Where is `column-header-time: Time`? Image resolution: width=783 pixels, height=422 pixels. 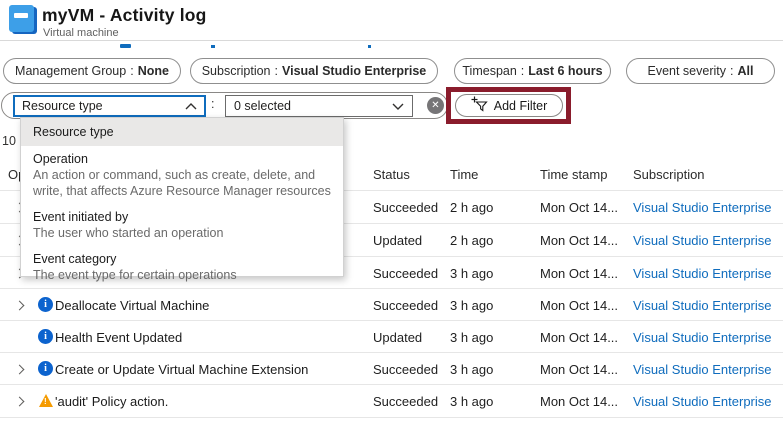
column-header-time: Time is located at coordinates (464, 174).